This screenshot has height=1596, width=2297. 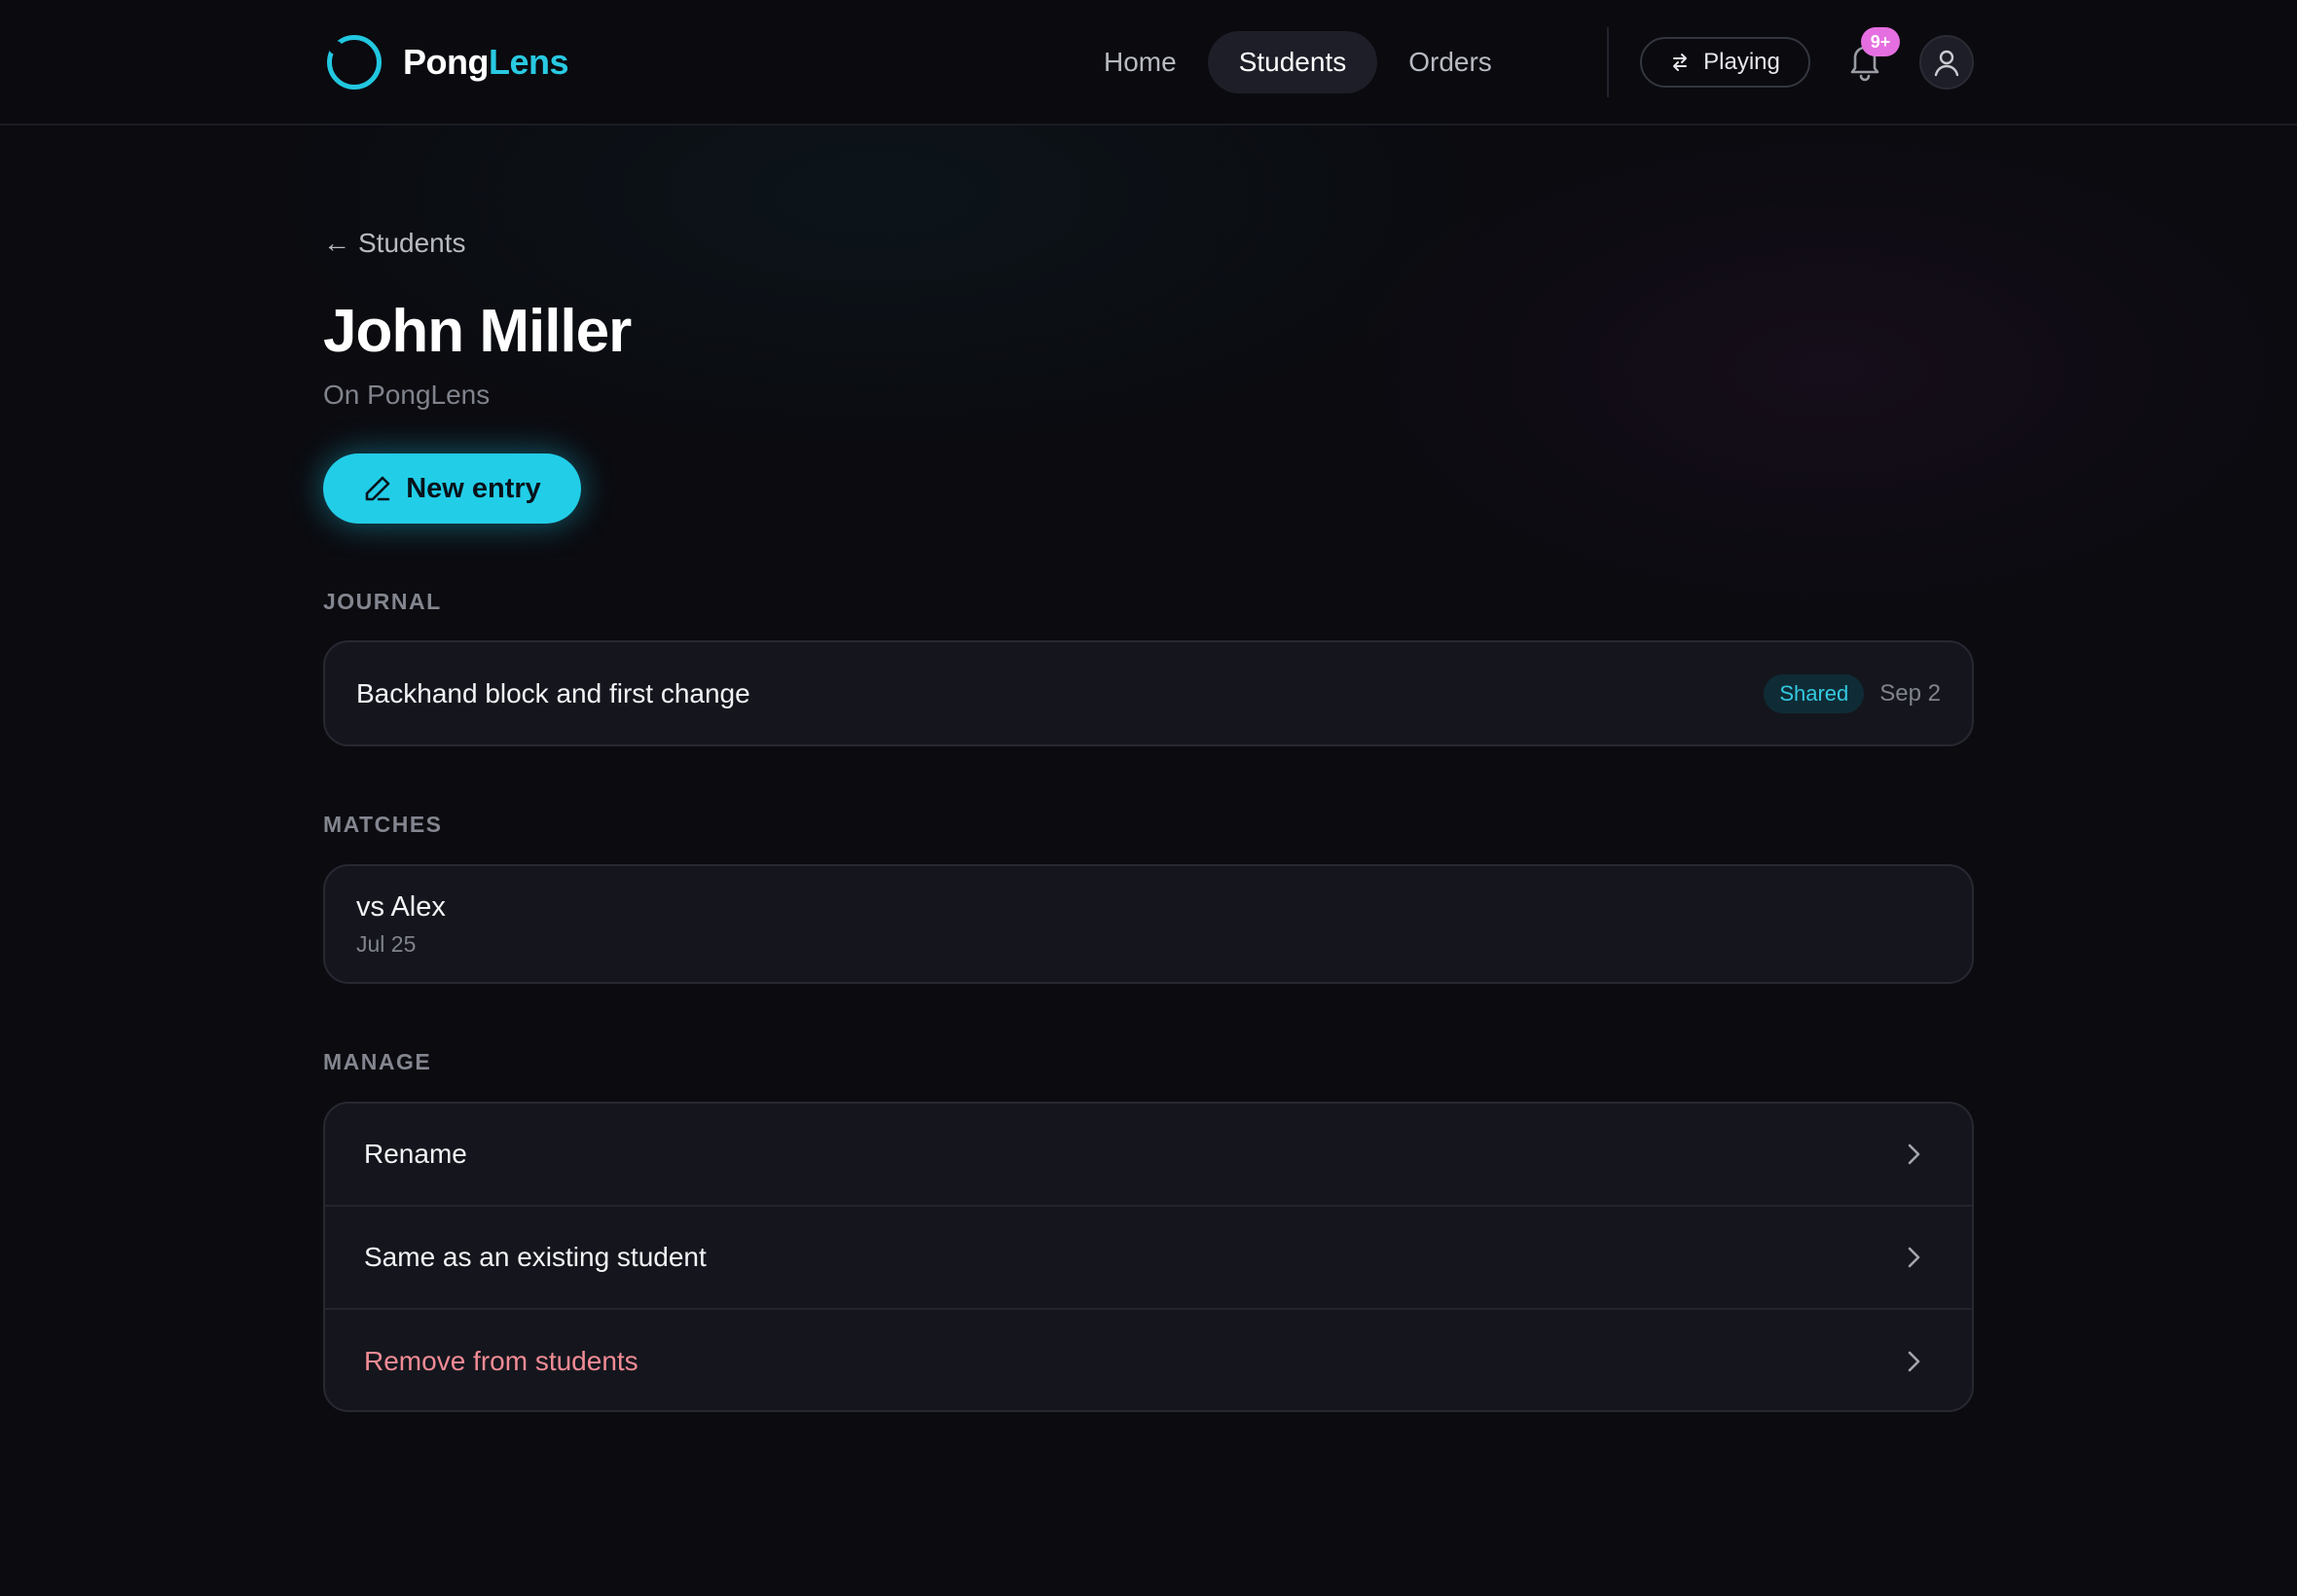 What do you see at coordinates (1910, 693) in the screenshot?
I see `journal-entry-date: Sep 2` at bounding box center [1910, 693].